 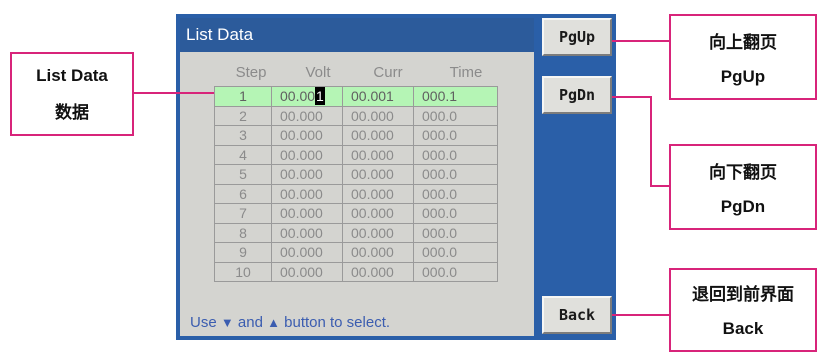 I want to click on table-row: 7 00.000 00.000 000.0, so click(x=356, y=213).